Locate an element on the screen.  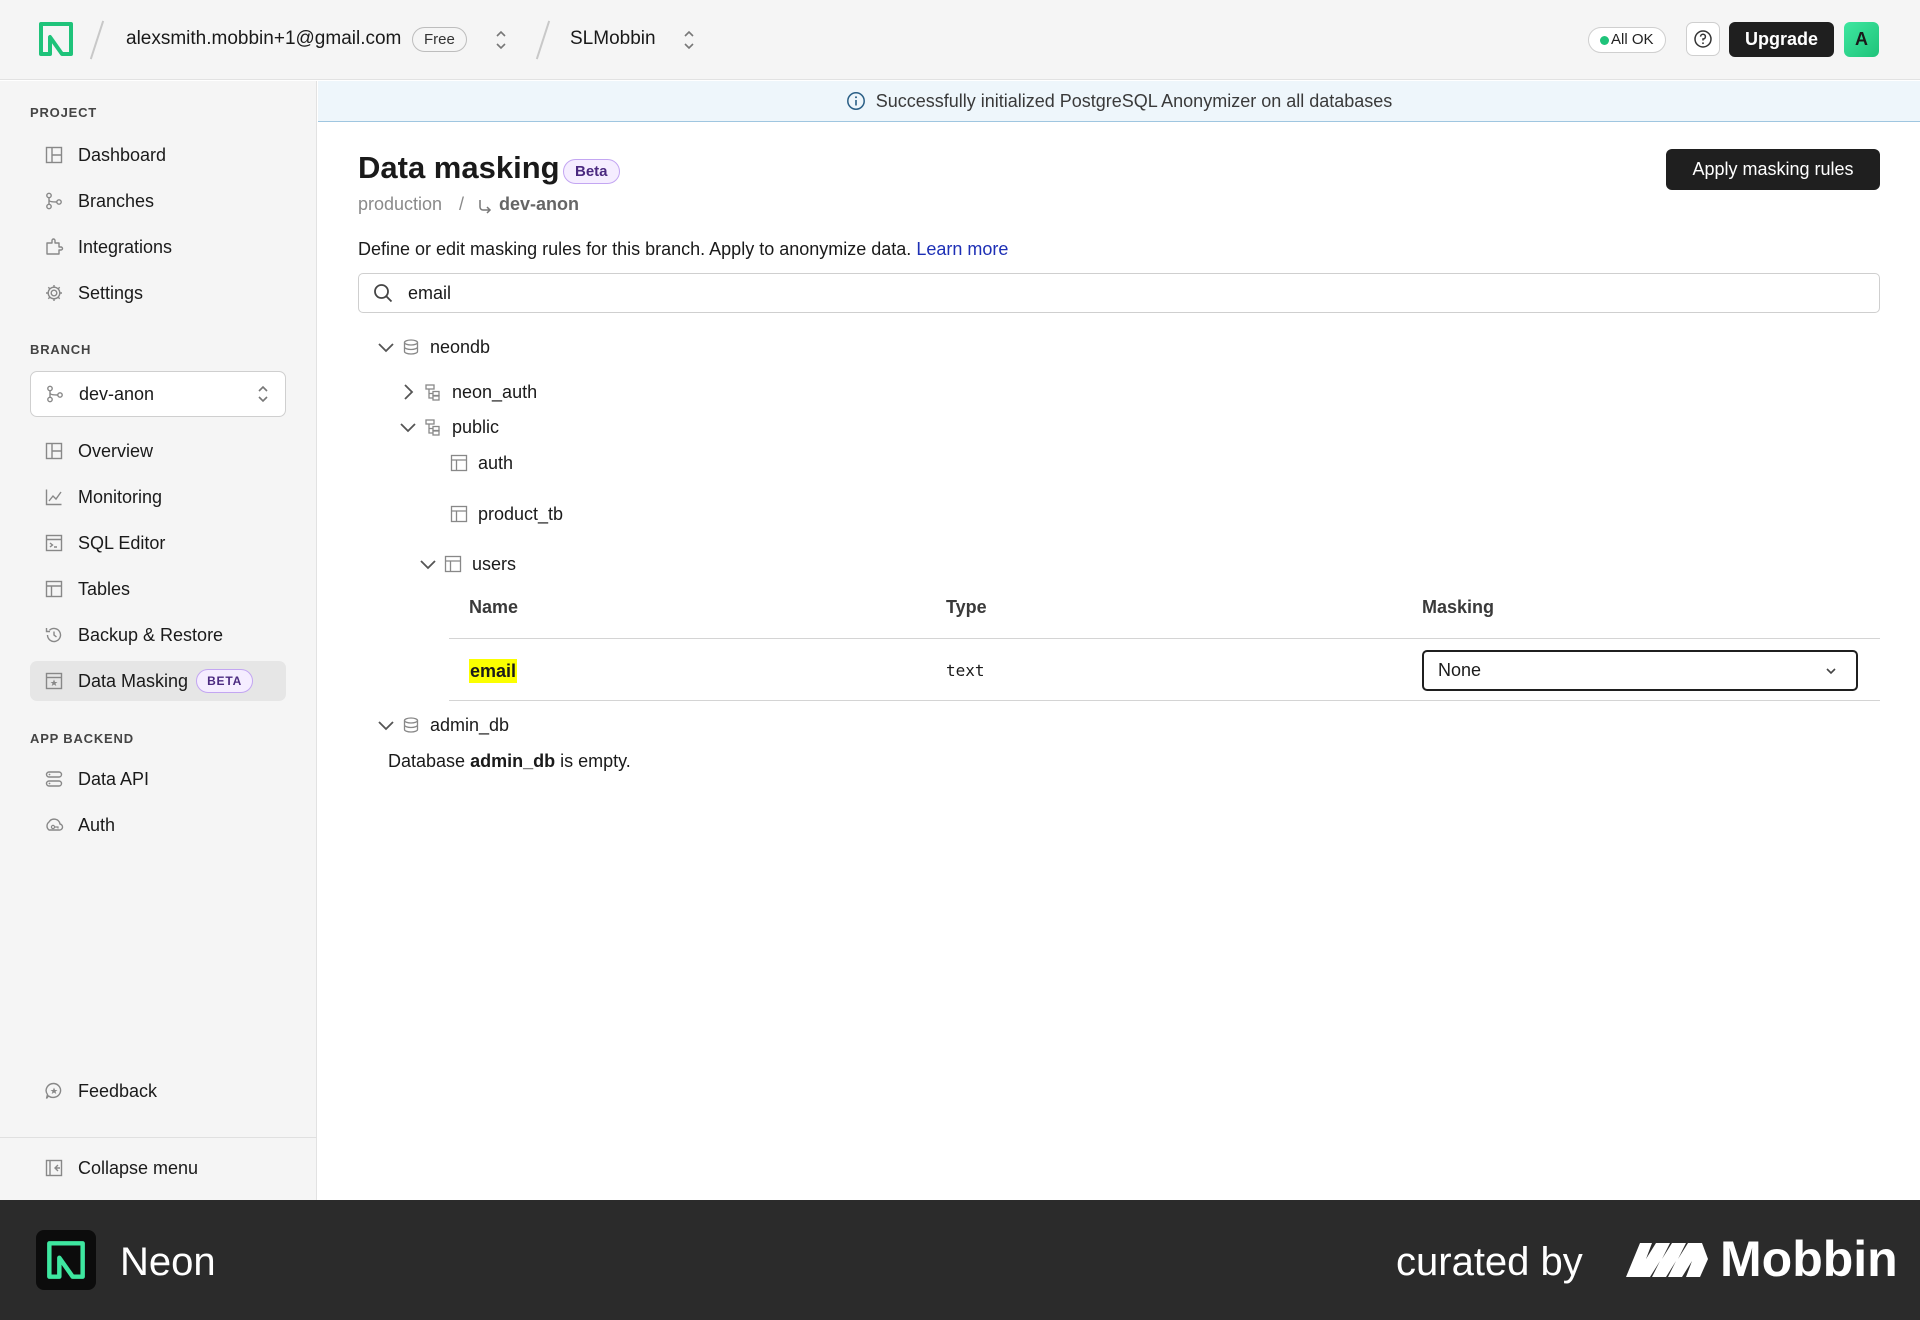
status-badge: All OK is located at coordinates (1627, 40).